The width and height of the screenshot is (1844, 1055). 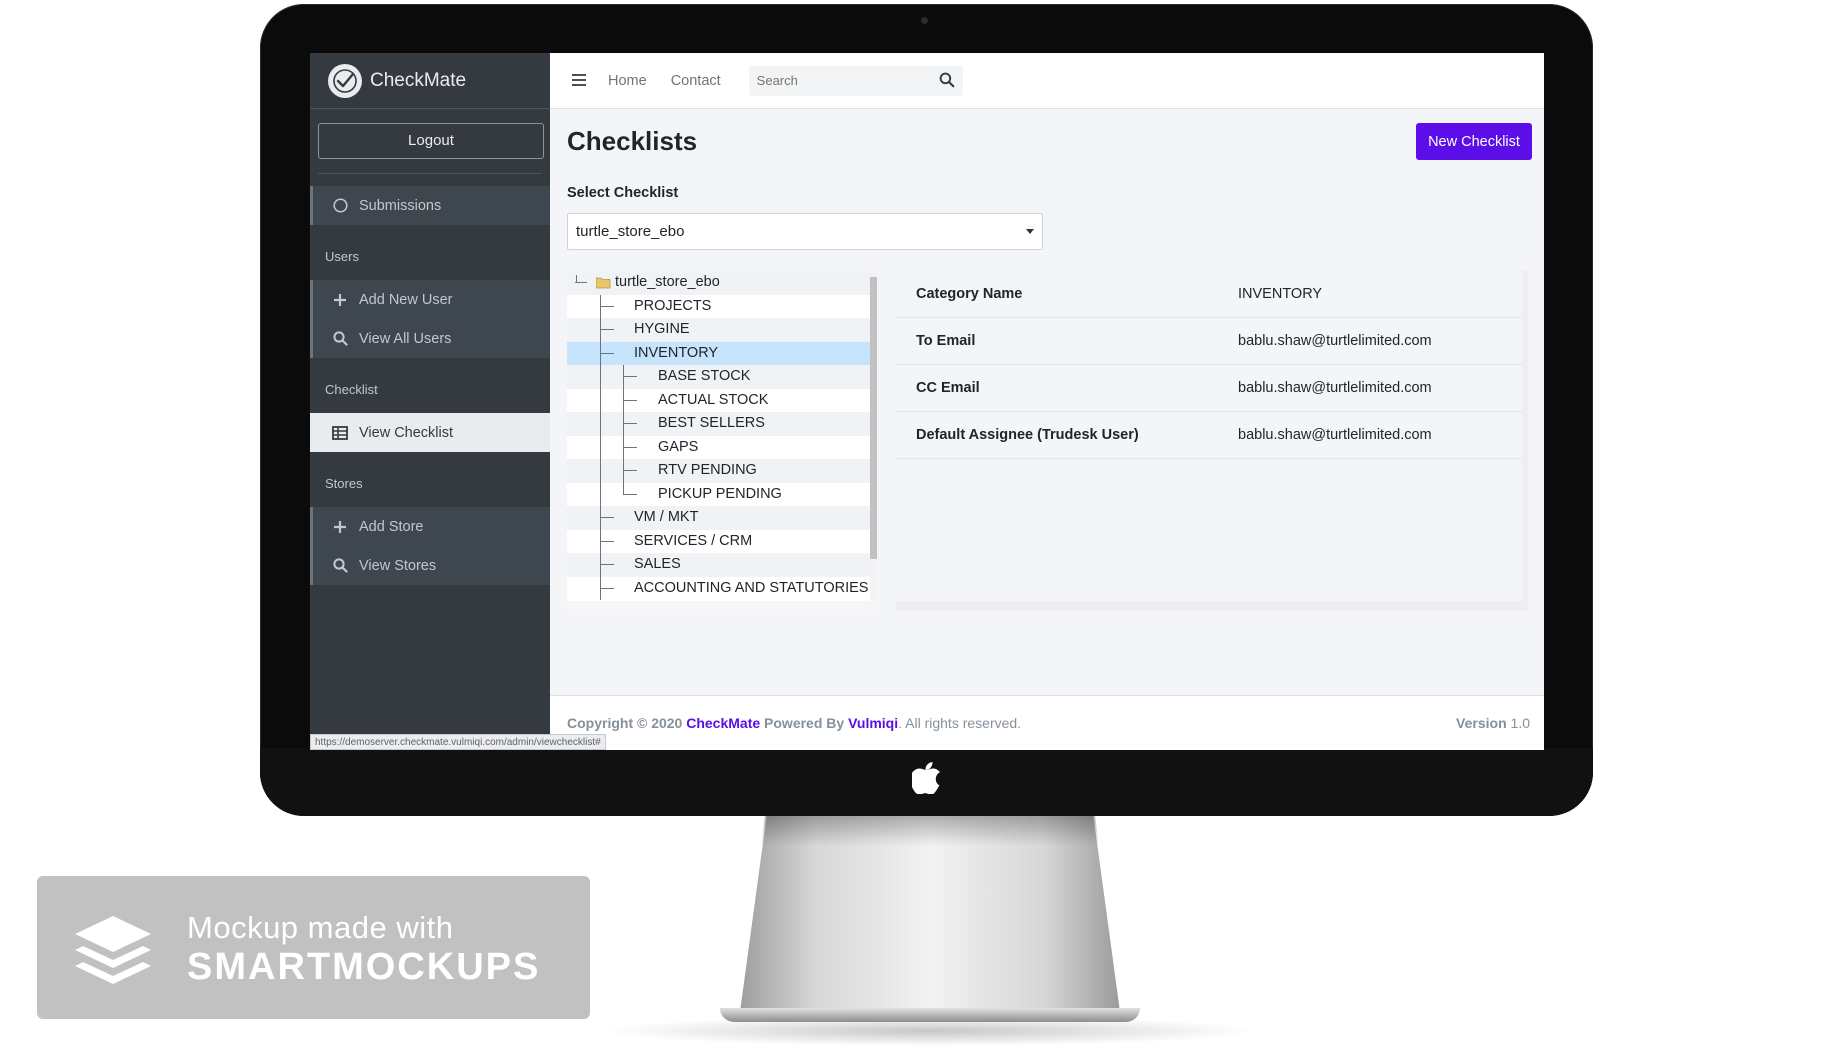 What do you see at coordinates (344, 483) in the screenshot?
I see `nav-header-stores: Stores` at bounding box center [344, 483].